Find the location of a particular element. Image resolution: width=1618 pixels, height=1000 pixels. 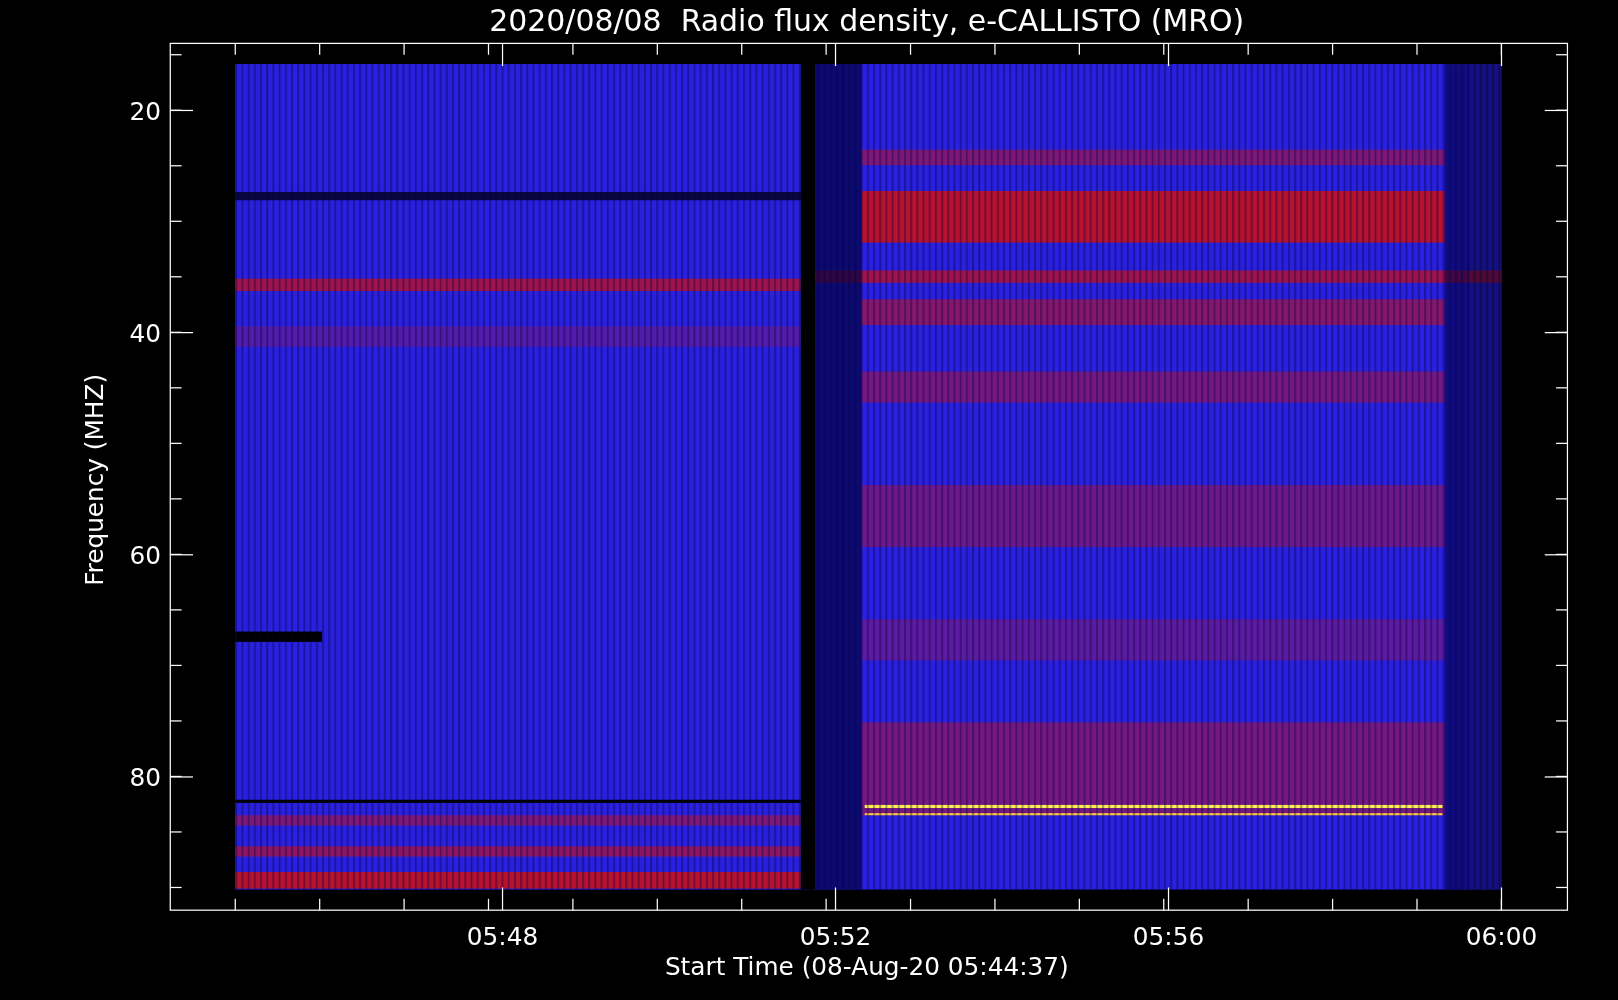

plot-title: 2020/08/08 Radio flux density, e-CALLISTO (MRO) is located at coordinates (867, 20).